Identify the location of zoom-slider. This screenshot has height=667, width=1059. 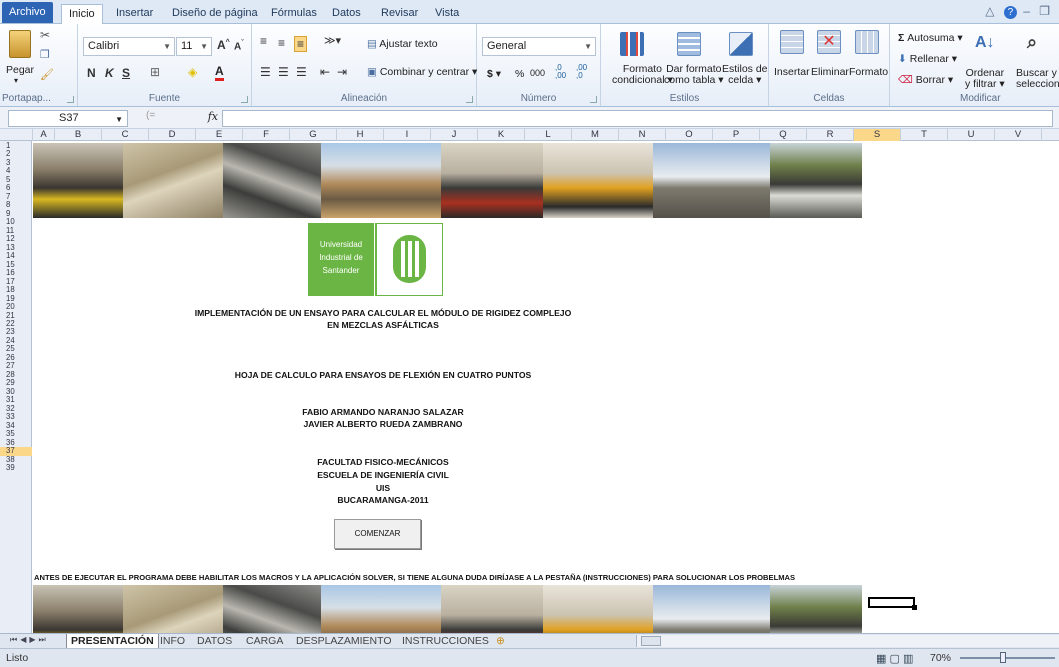
(1007, 658).